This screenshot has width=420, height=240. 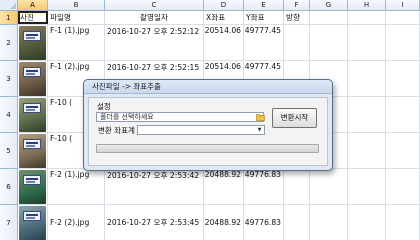 I want to click on column-header-i: I, so click(x=403, y=5).